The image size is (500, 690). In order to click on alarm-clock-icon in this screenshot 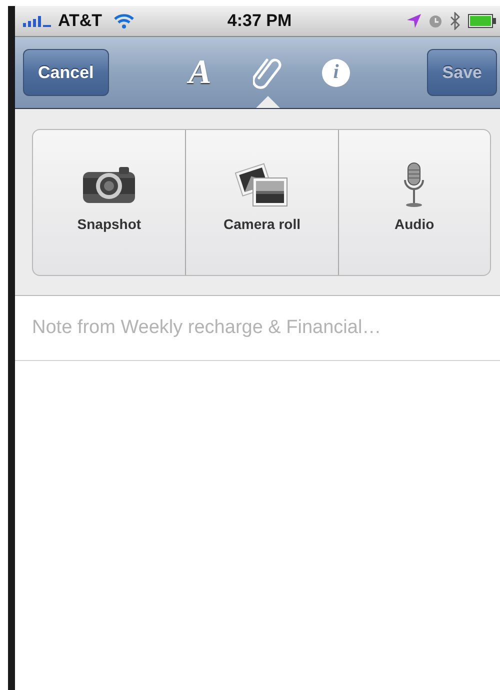, I will do `click(435, 21)`.